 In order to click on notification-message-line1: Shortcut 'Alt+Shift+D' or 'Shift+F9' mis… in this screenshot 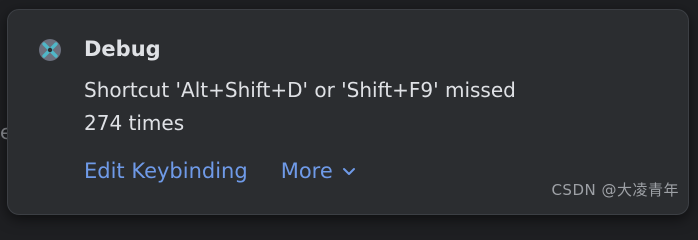, I will do `click(300, 90)`.